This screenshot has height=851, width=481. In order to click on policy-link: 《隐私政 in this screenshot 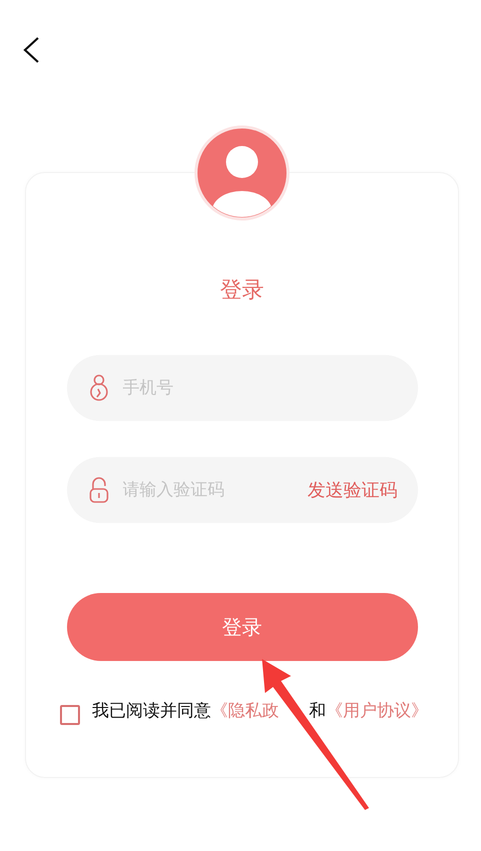, I will do `click(245, 711)`.